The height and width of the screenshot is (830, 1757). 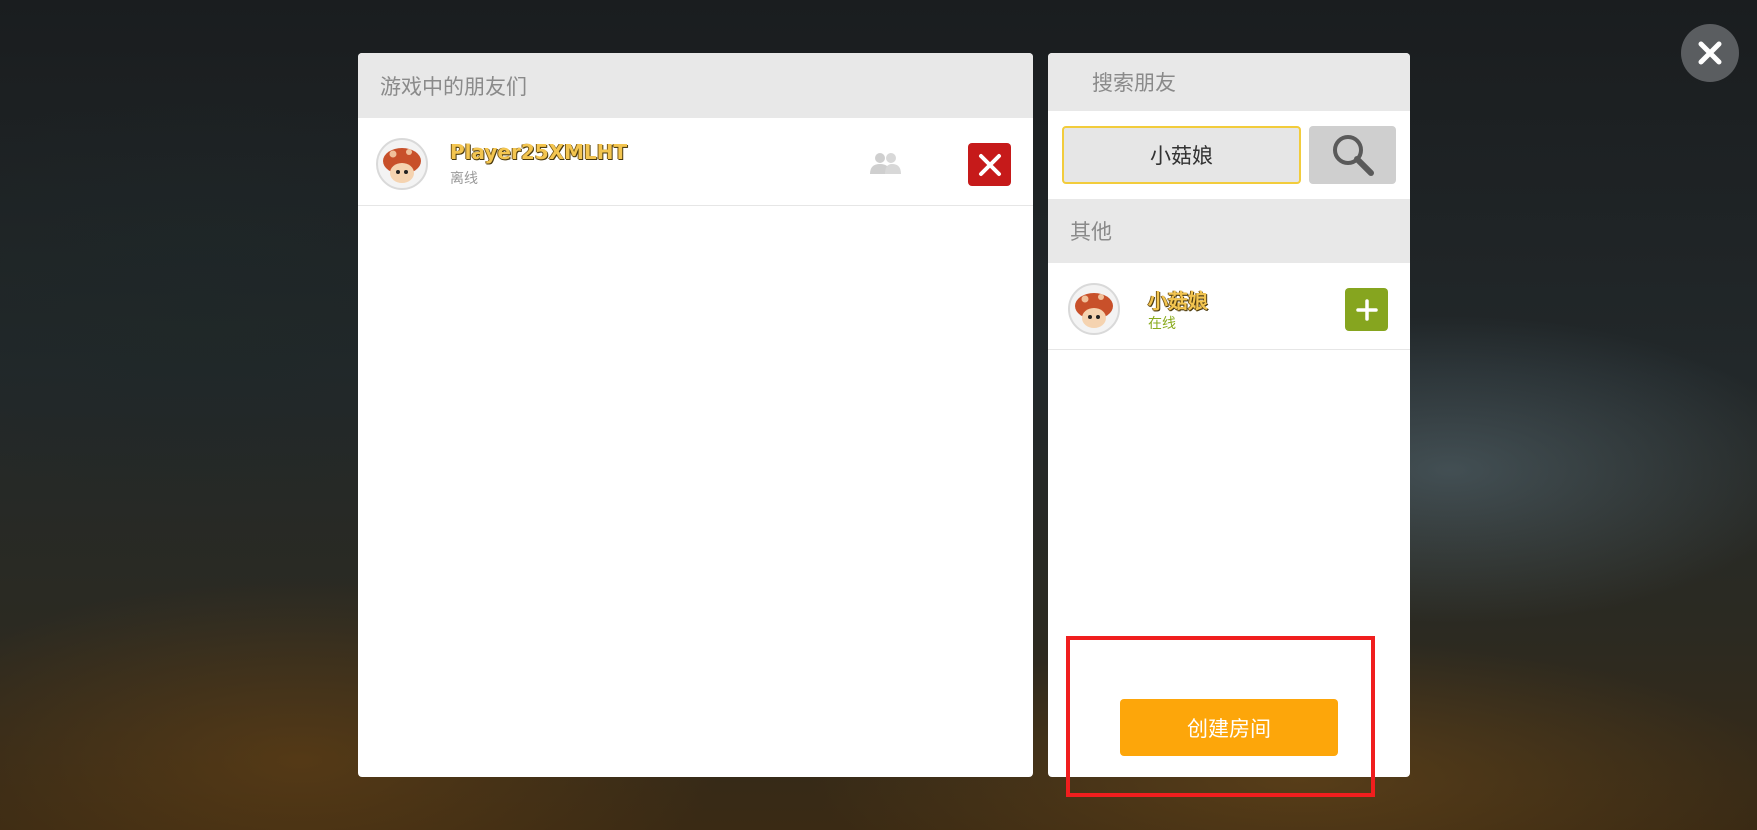 What do you see at coordinates (1229, 82) in the screenshot?
I see `search-panel-title: 搜索朋友` at bounding box center [1229, 82].